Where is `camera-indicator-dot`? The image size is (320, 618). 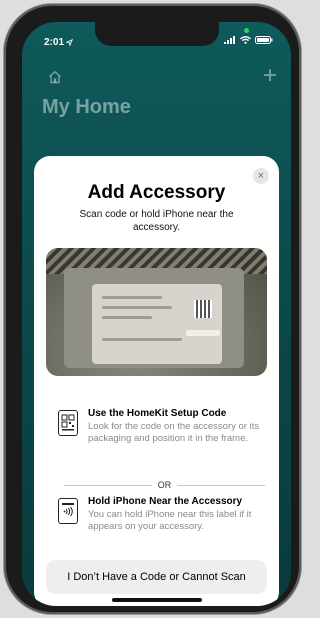 camera-indicator-dot is located at coordinates (246, 30).